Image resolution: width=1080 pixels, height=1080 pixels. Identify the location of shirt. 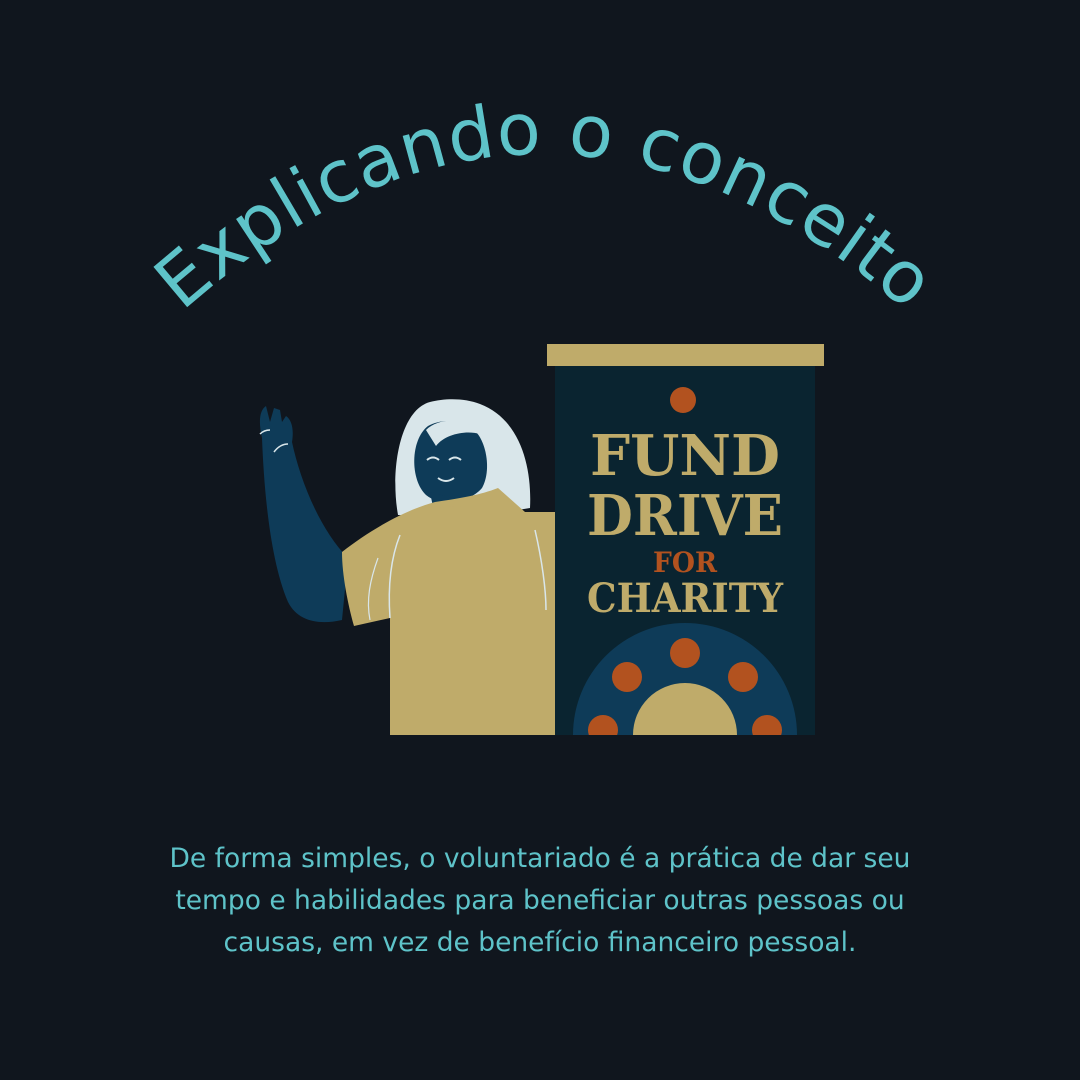
(448, 611).